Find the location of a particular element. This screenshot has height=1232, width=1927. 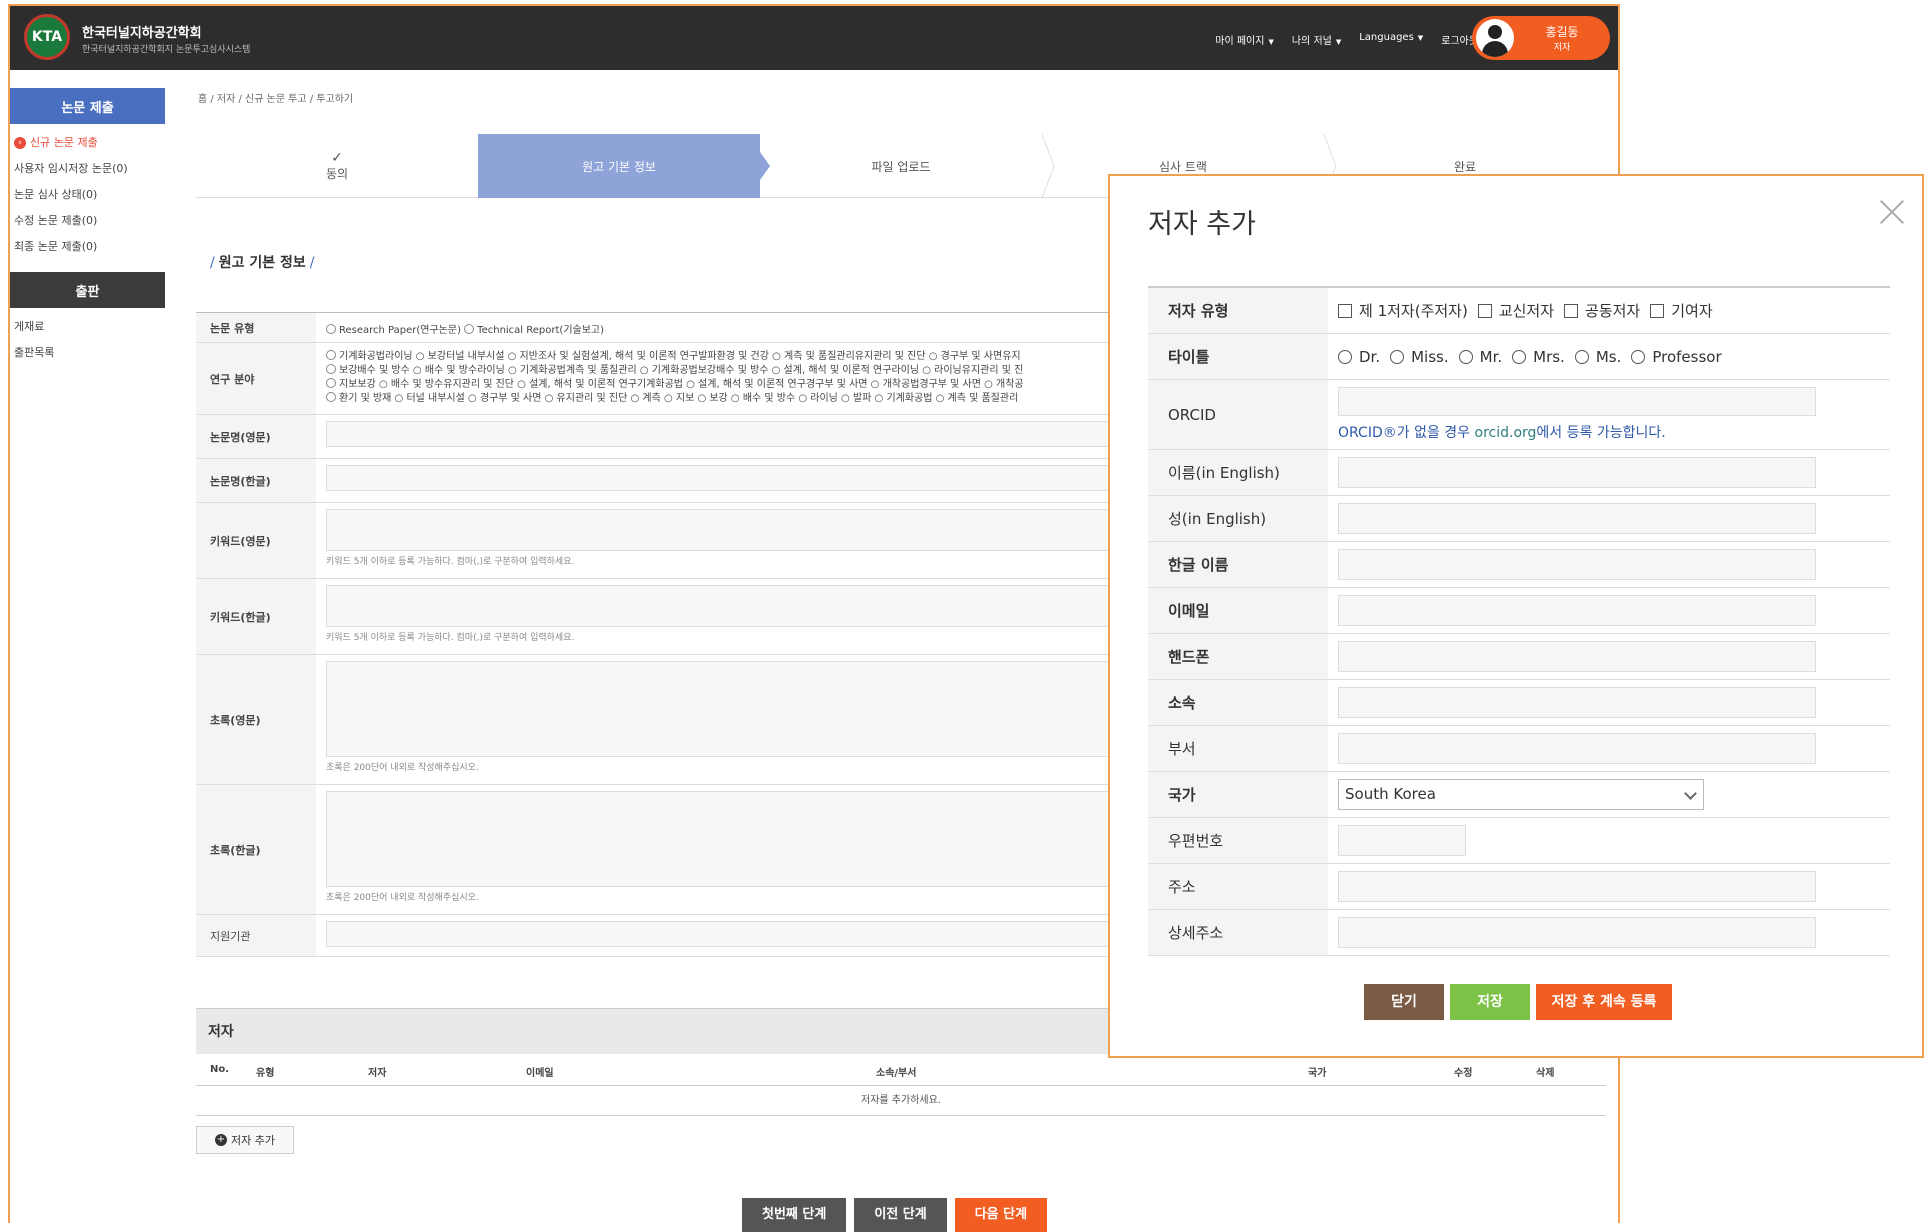

email-input is located at coordinates (1577, 610).